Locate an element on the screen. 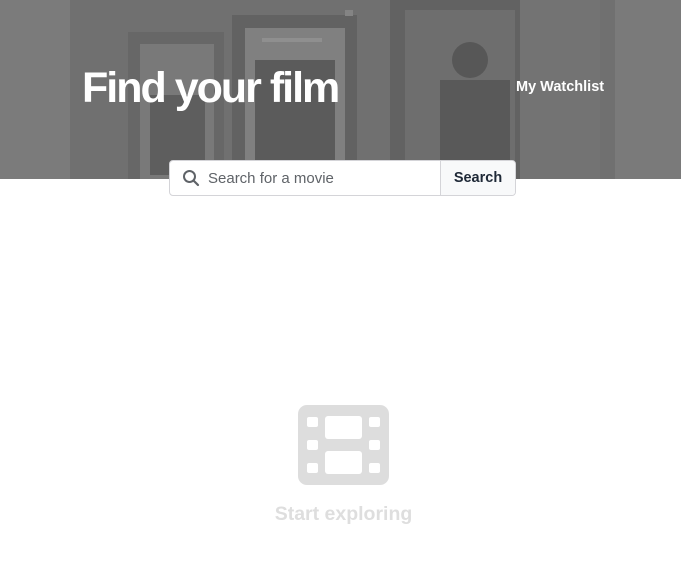  search-icon is located at coordinates (185, 178).